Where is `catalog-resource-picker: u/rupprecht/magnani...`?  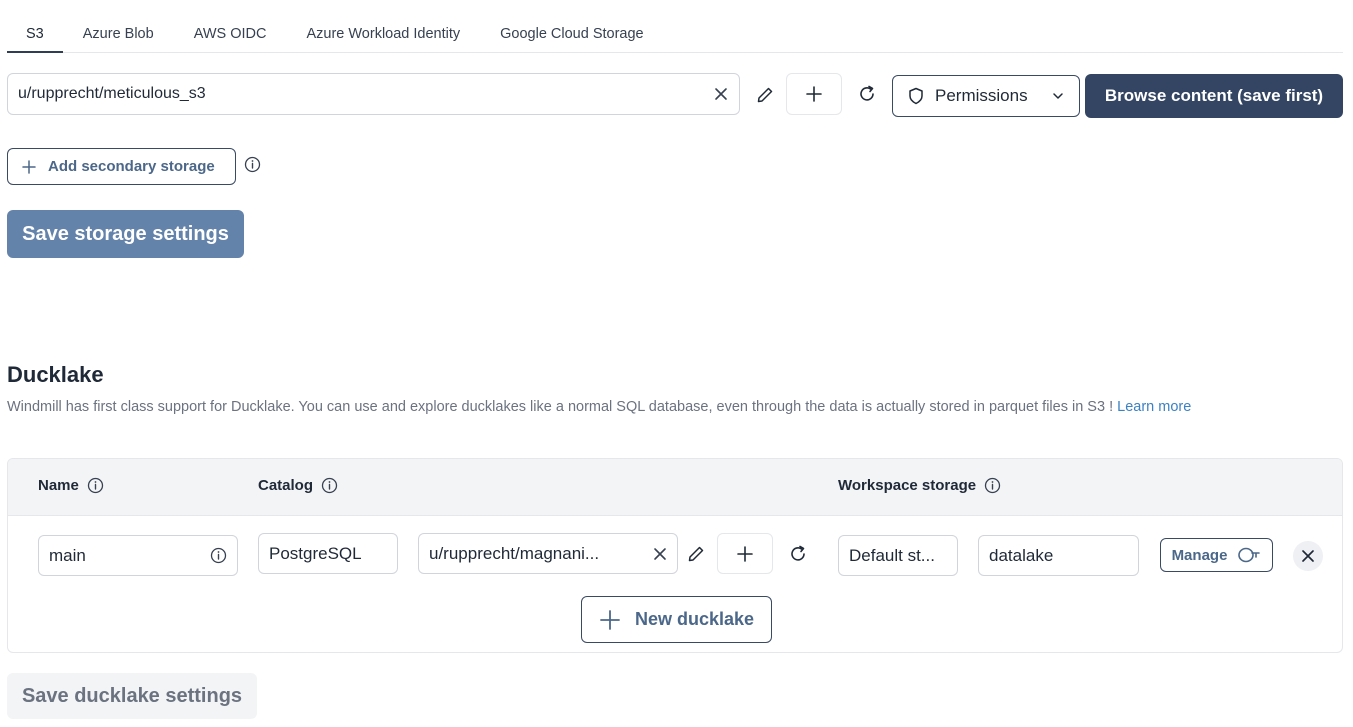 catalog-resource-picker: u/rupprecht/magnani... is located at coordinates (548, 553).